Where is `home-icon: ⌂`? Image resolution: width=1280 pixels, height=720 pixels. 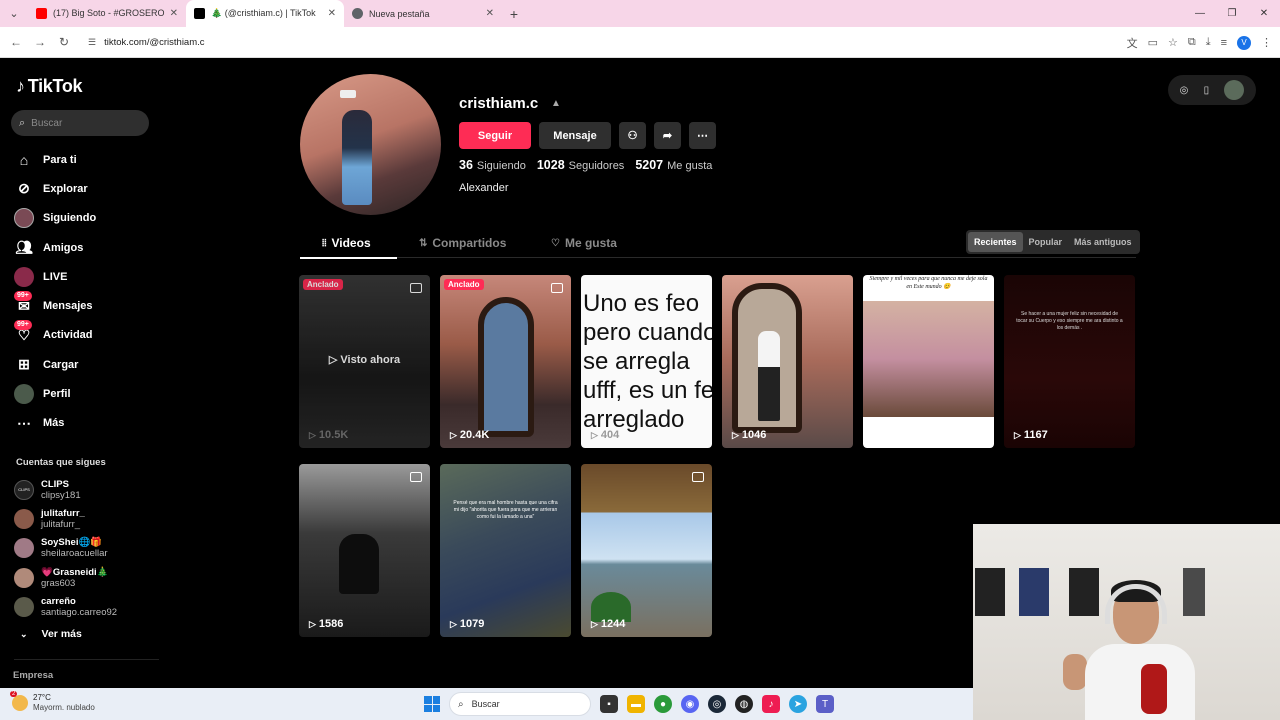 home-icon: ⌂ is located at coordinates (24, 159).